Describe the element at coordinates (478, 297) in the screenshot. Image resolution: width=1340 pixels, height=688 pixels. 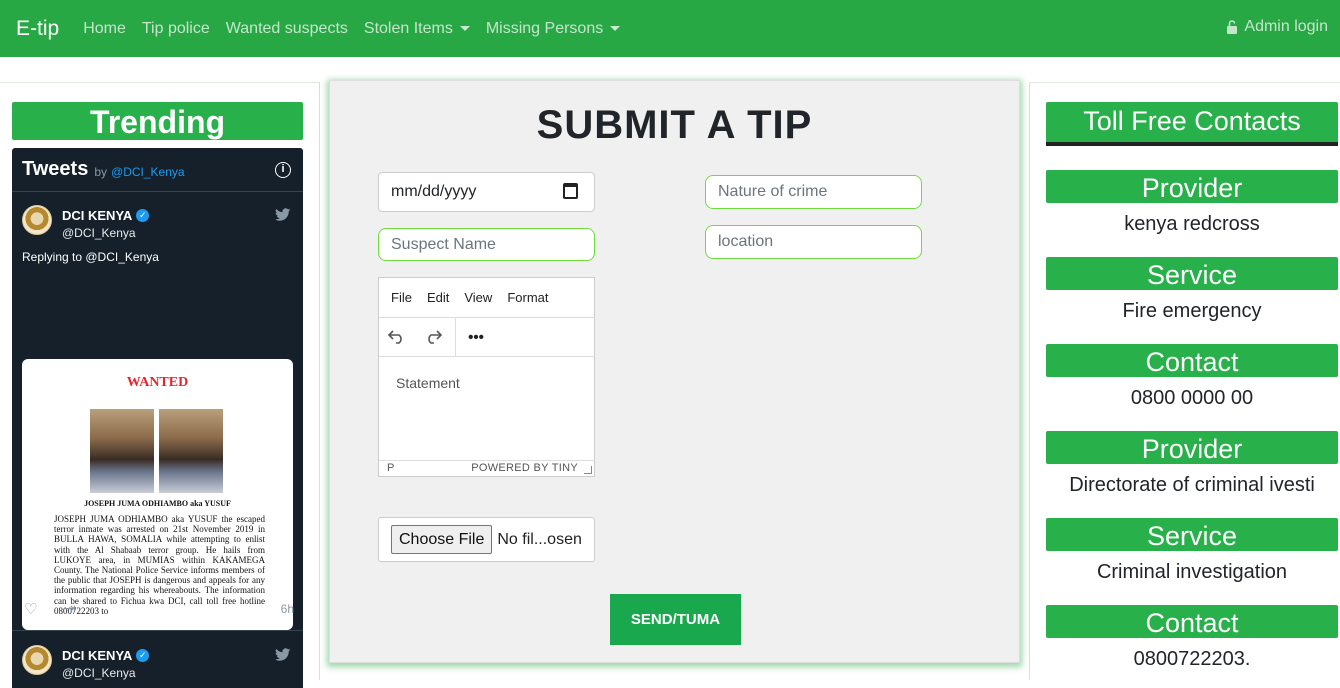
I see `menu-view: View` at that location.